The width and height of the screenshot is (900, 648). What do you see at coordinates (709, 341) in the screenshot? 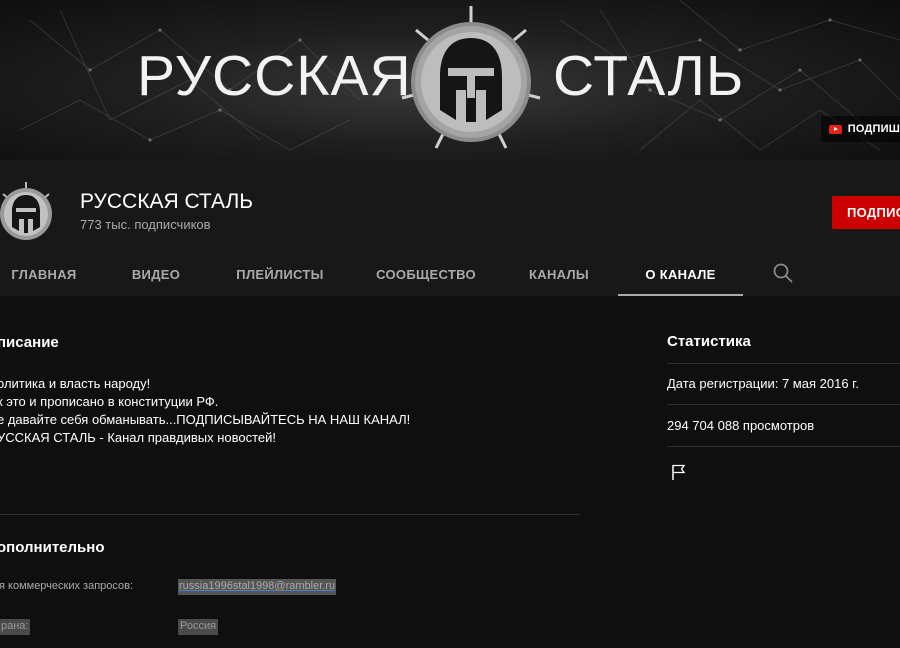
I see `stats-title: Статистика` at bounding box center [709, 341].